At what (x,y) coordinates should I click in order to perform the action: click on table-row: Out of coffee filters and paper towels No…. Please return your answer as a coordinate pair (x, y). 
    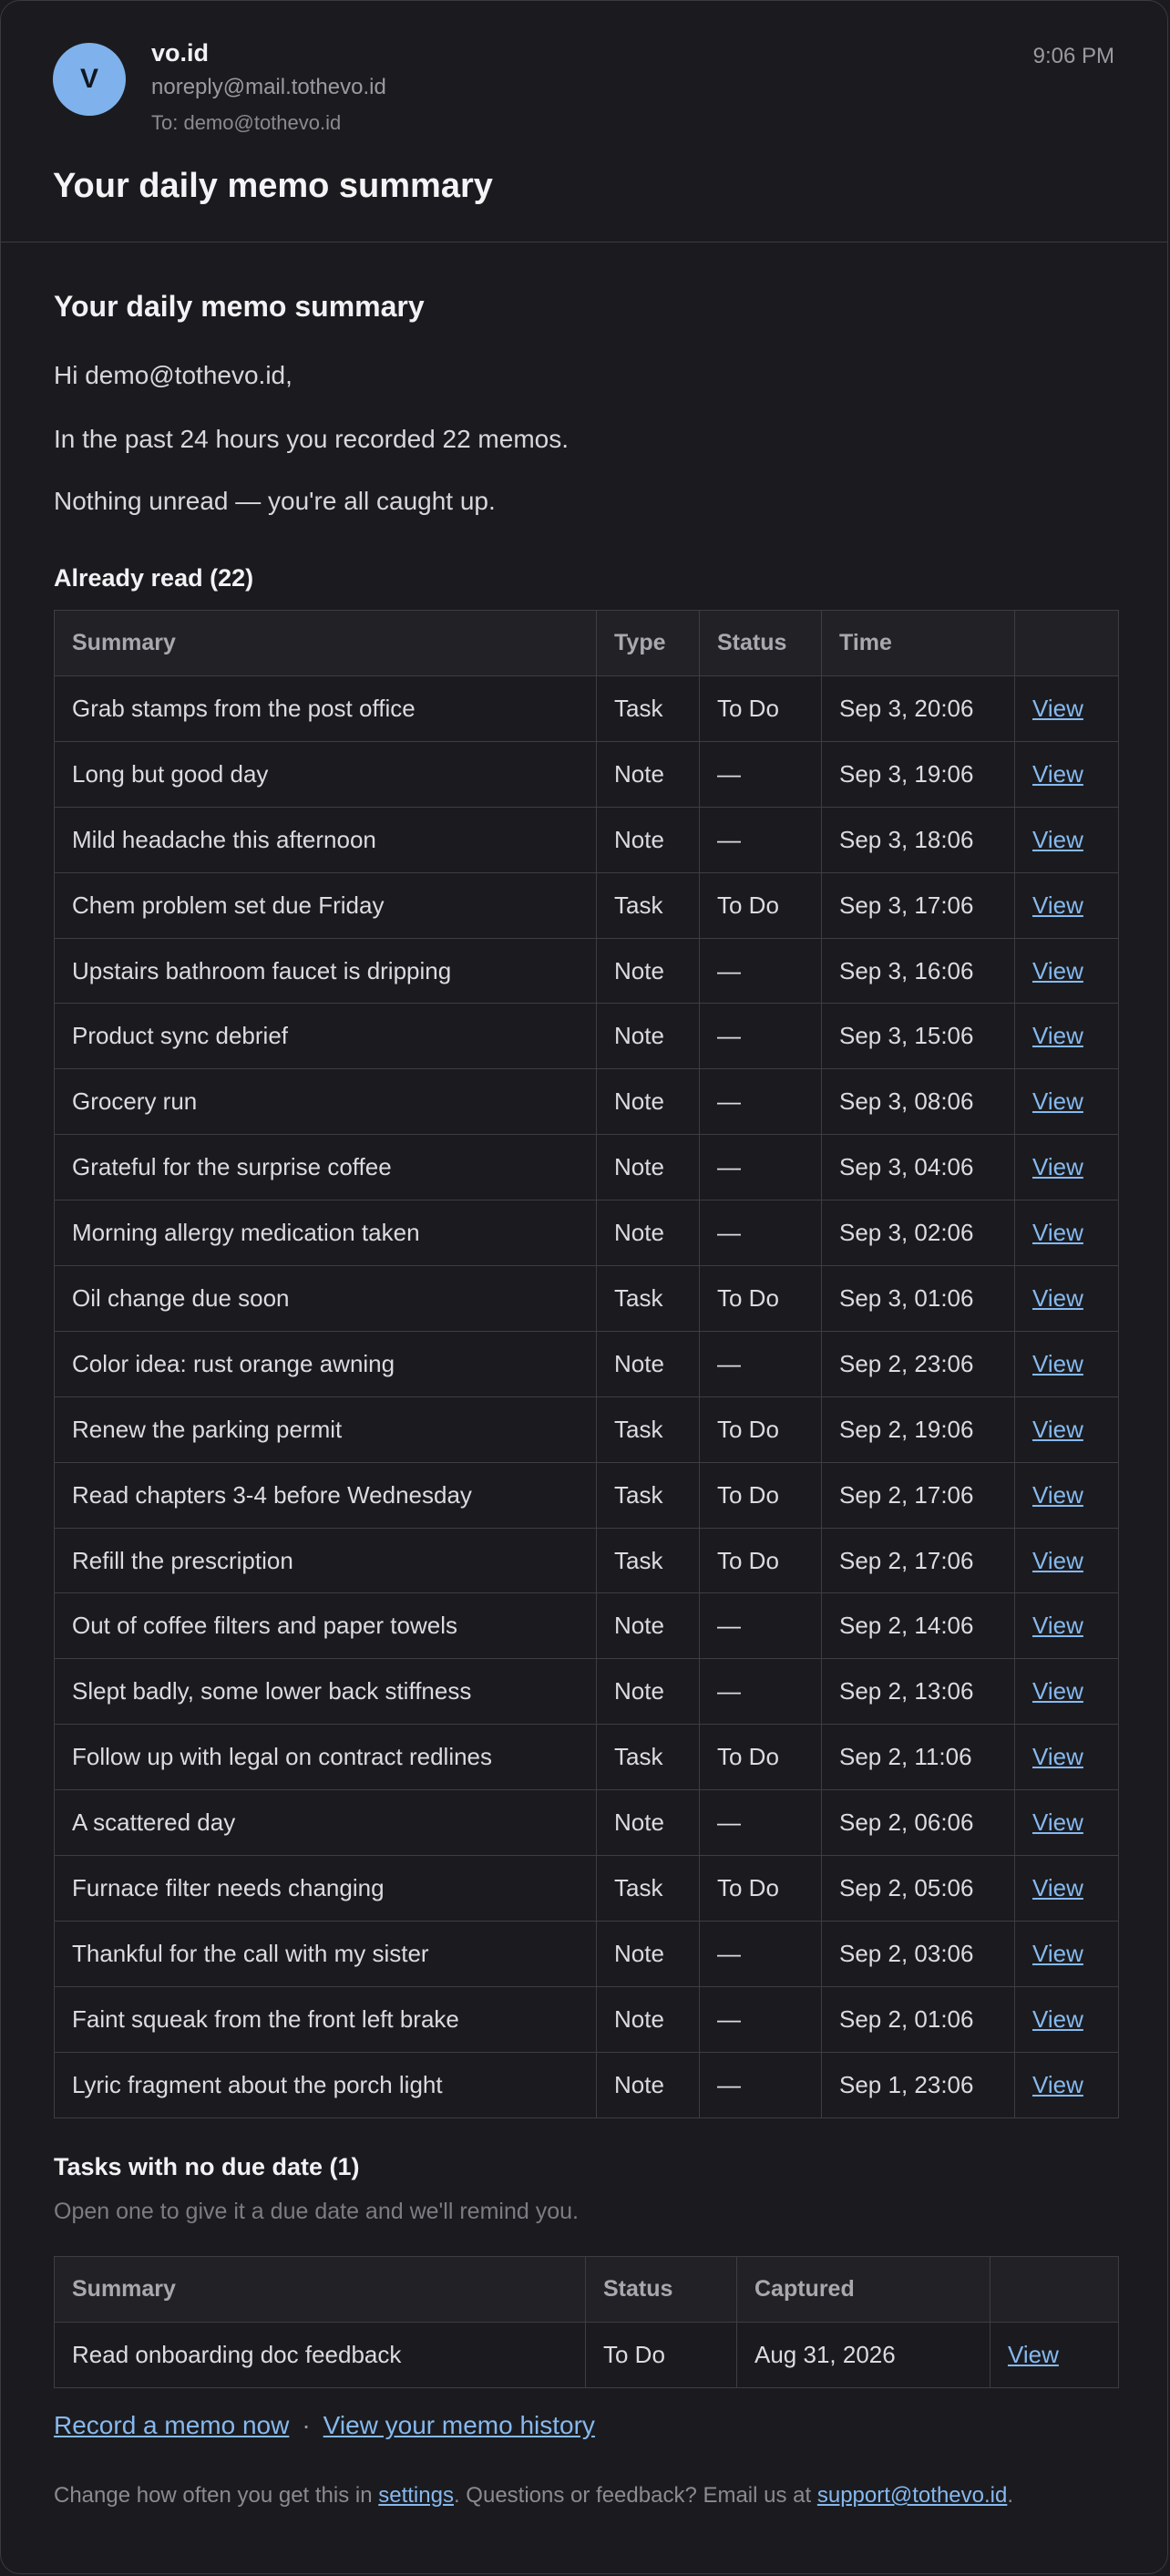
    Looking at the image, I should click on (587, 1626).